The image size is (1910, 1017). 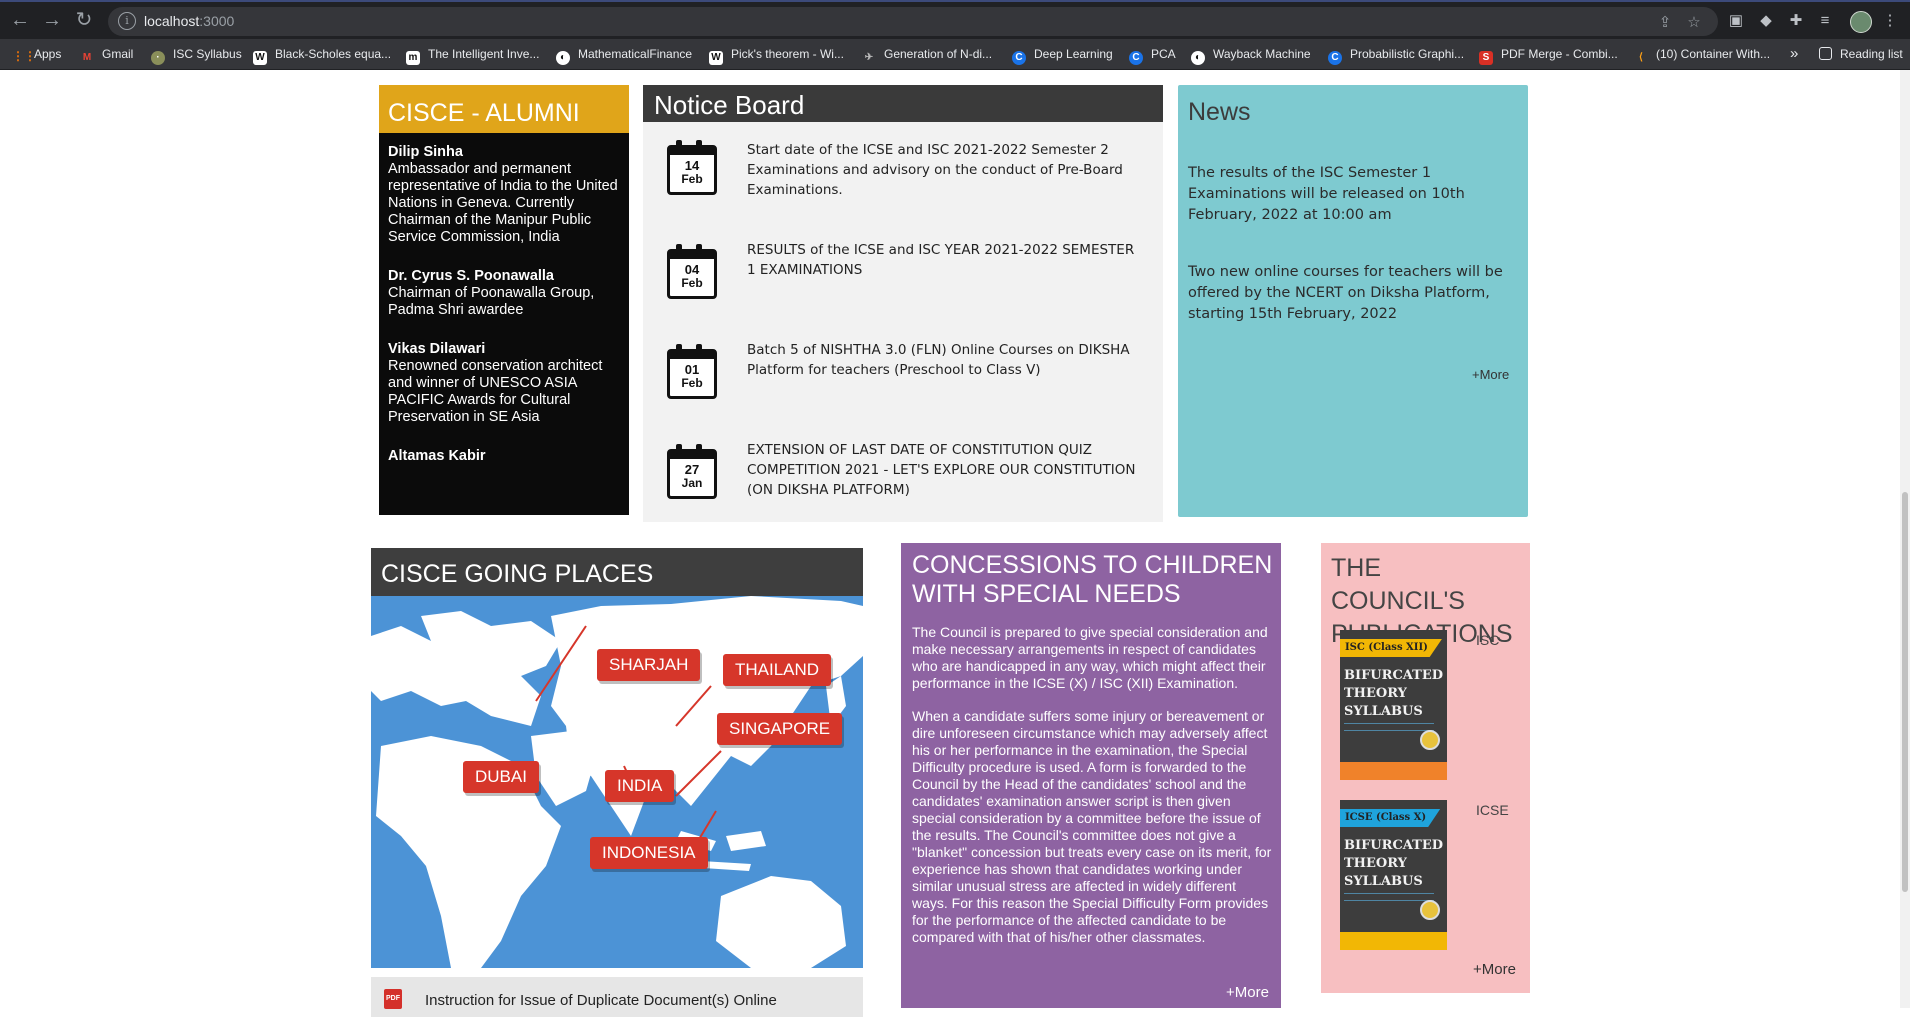 I want to click on publications-more-link: +More, so click(x=1494, y=969).